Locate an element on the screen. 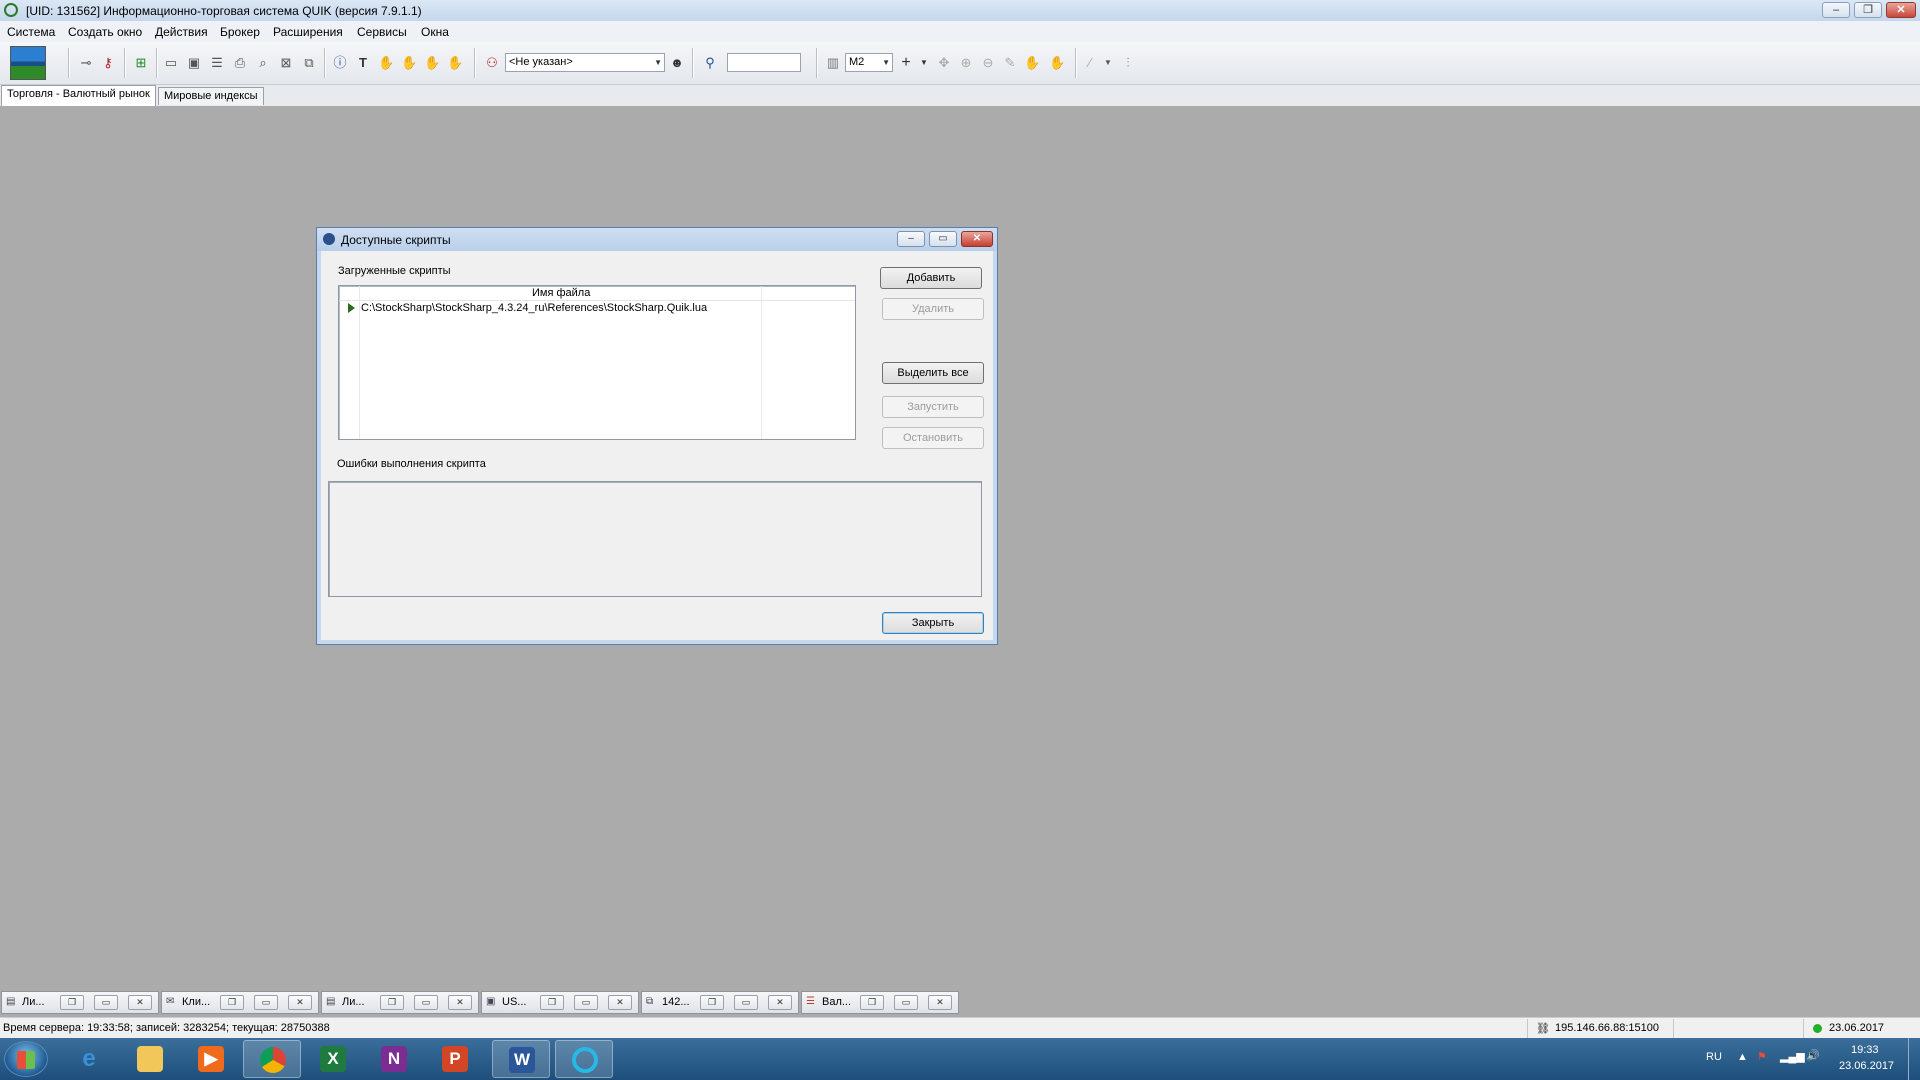 The width and height of the screenshot is (1920, 1080). move-icon: ✥ is located at coordinates (944, 63).